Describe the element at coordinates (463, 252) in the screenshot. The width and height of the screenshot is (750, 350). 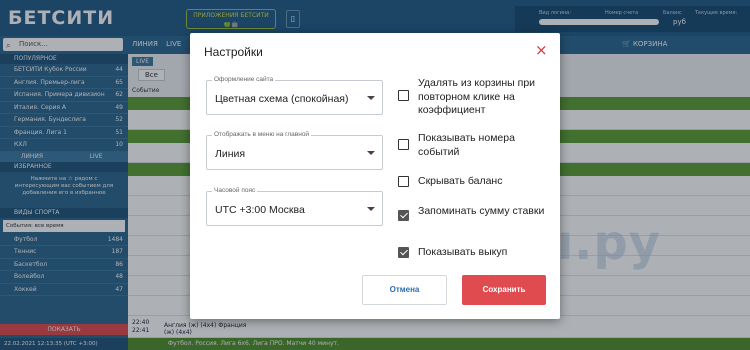
I see `checkbox-label: Показывать выкуп` at that location.